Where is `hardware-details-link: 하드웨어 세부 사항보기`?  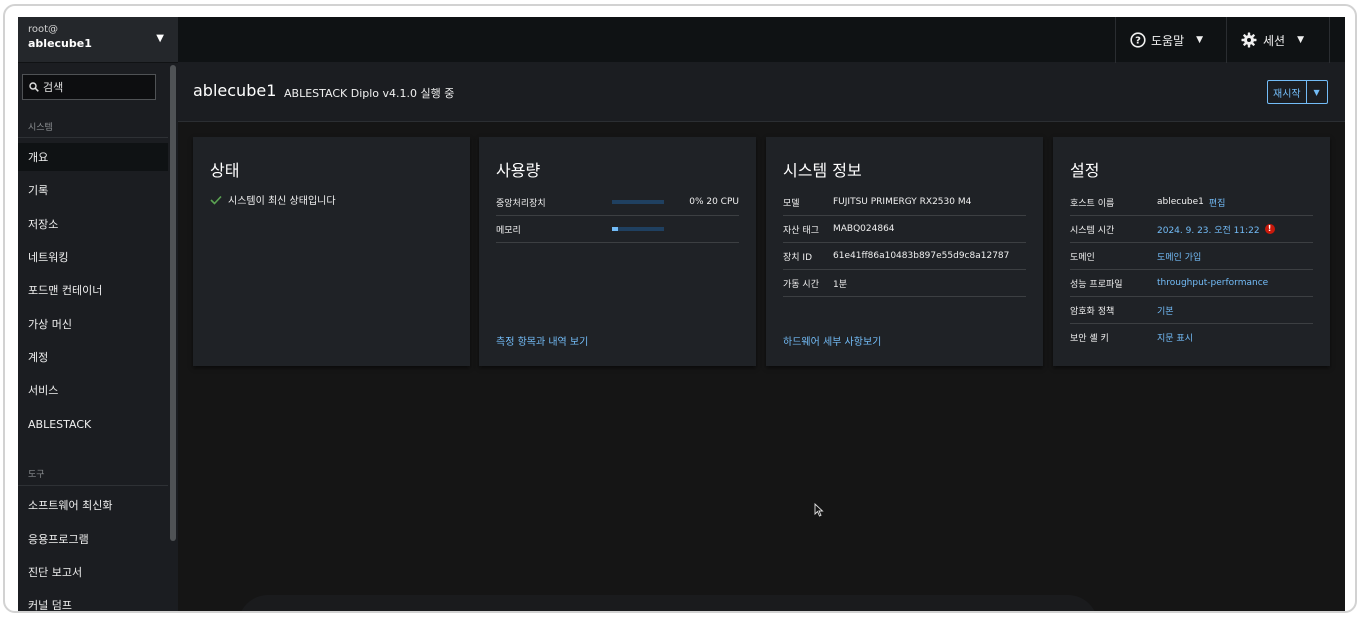 hardware-details-link: 하드웨어 세부 사항보기 is located at coordinates (832, 340).